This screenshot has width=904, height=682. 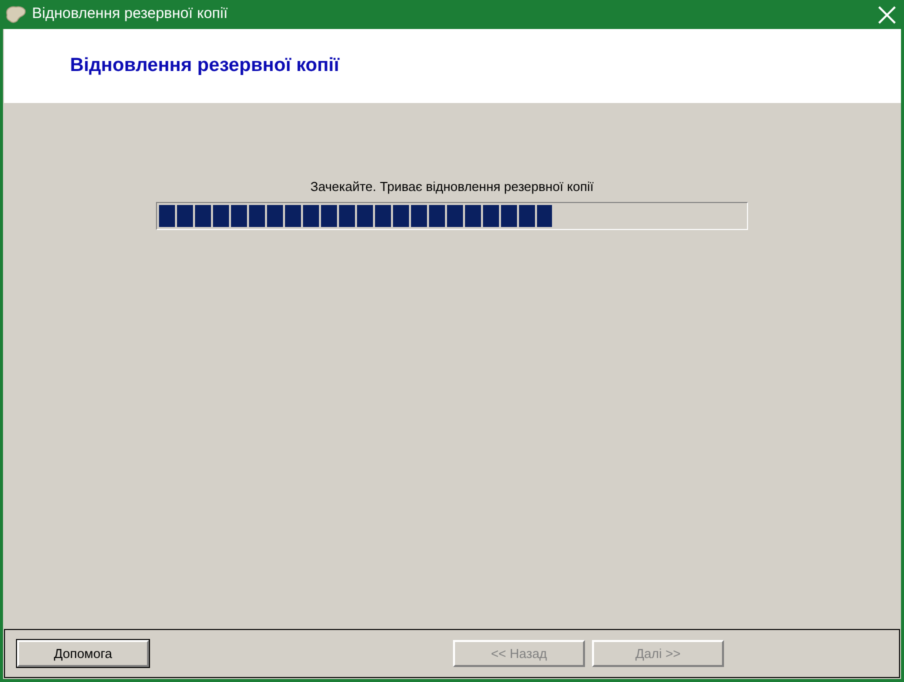 What do you see at coordinates (887, 14) in the screenshot?
I see `close-icon` at bounding box center [887, 14].